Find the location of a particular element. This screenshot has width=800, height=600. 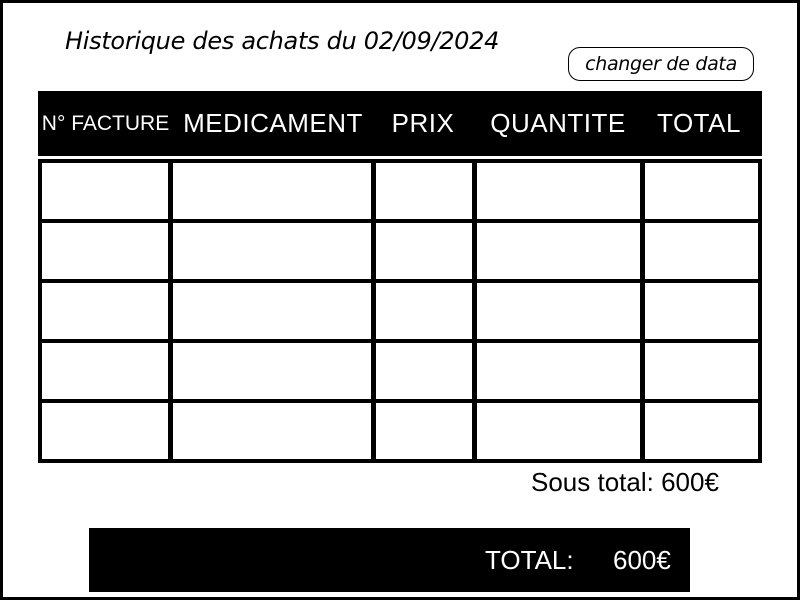

column-header-quantity: QUANTITE is located at coordinates (558, 123).